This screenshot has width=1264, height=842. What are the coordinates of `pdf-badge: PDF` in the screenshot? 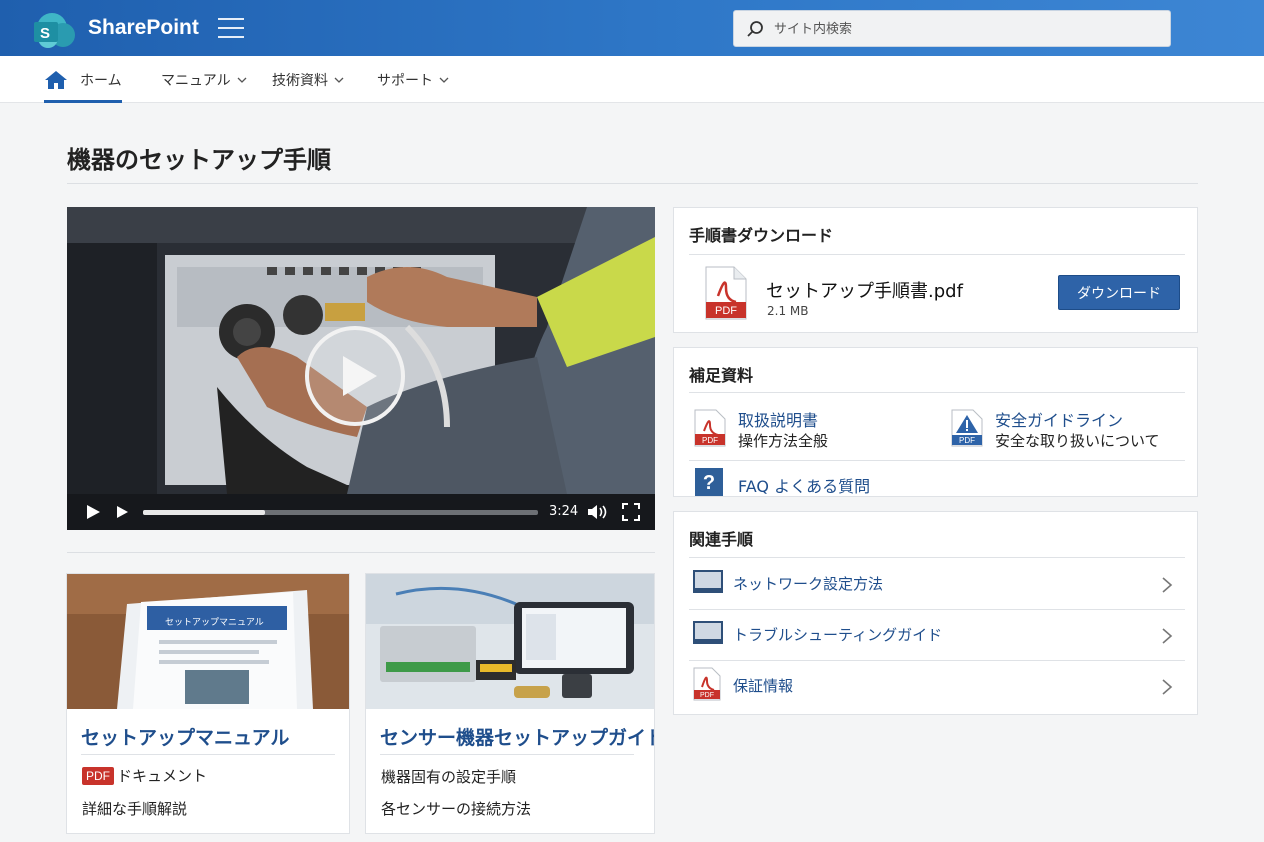 It's located at (98, 775).